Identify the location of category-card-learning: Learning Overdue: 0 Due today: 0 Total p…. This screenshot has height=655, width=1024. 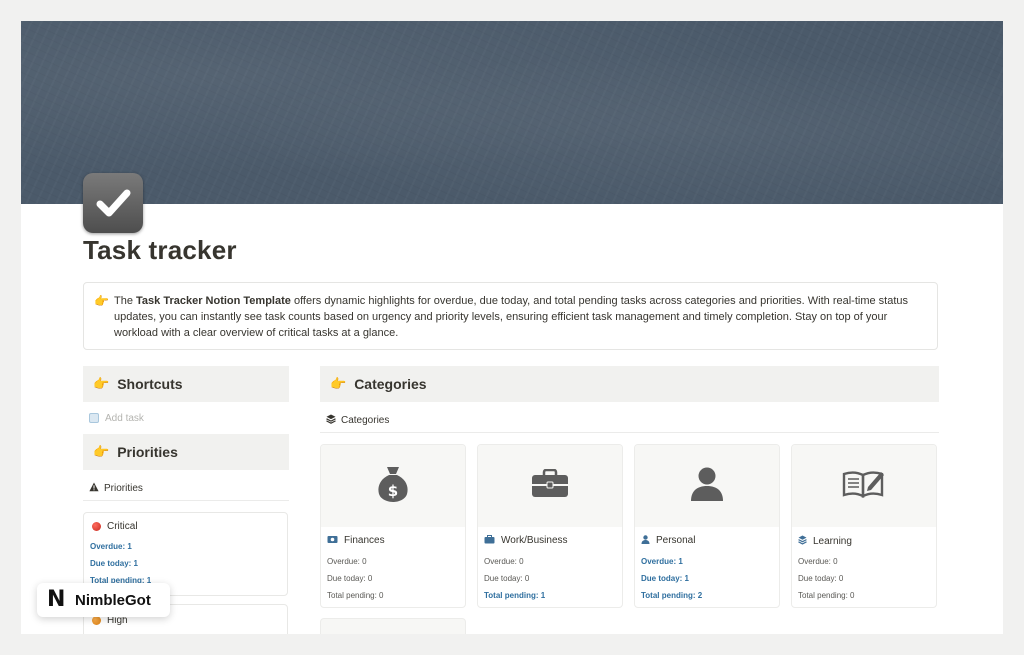
(864, 526).